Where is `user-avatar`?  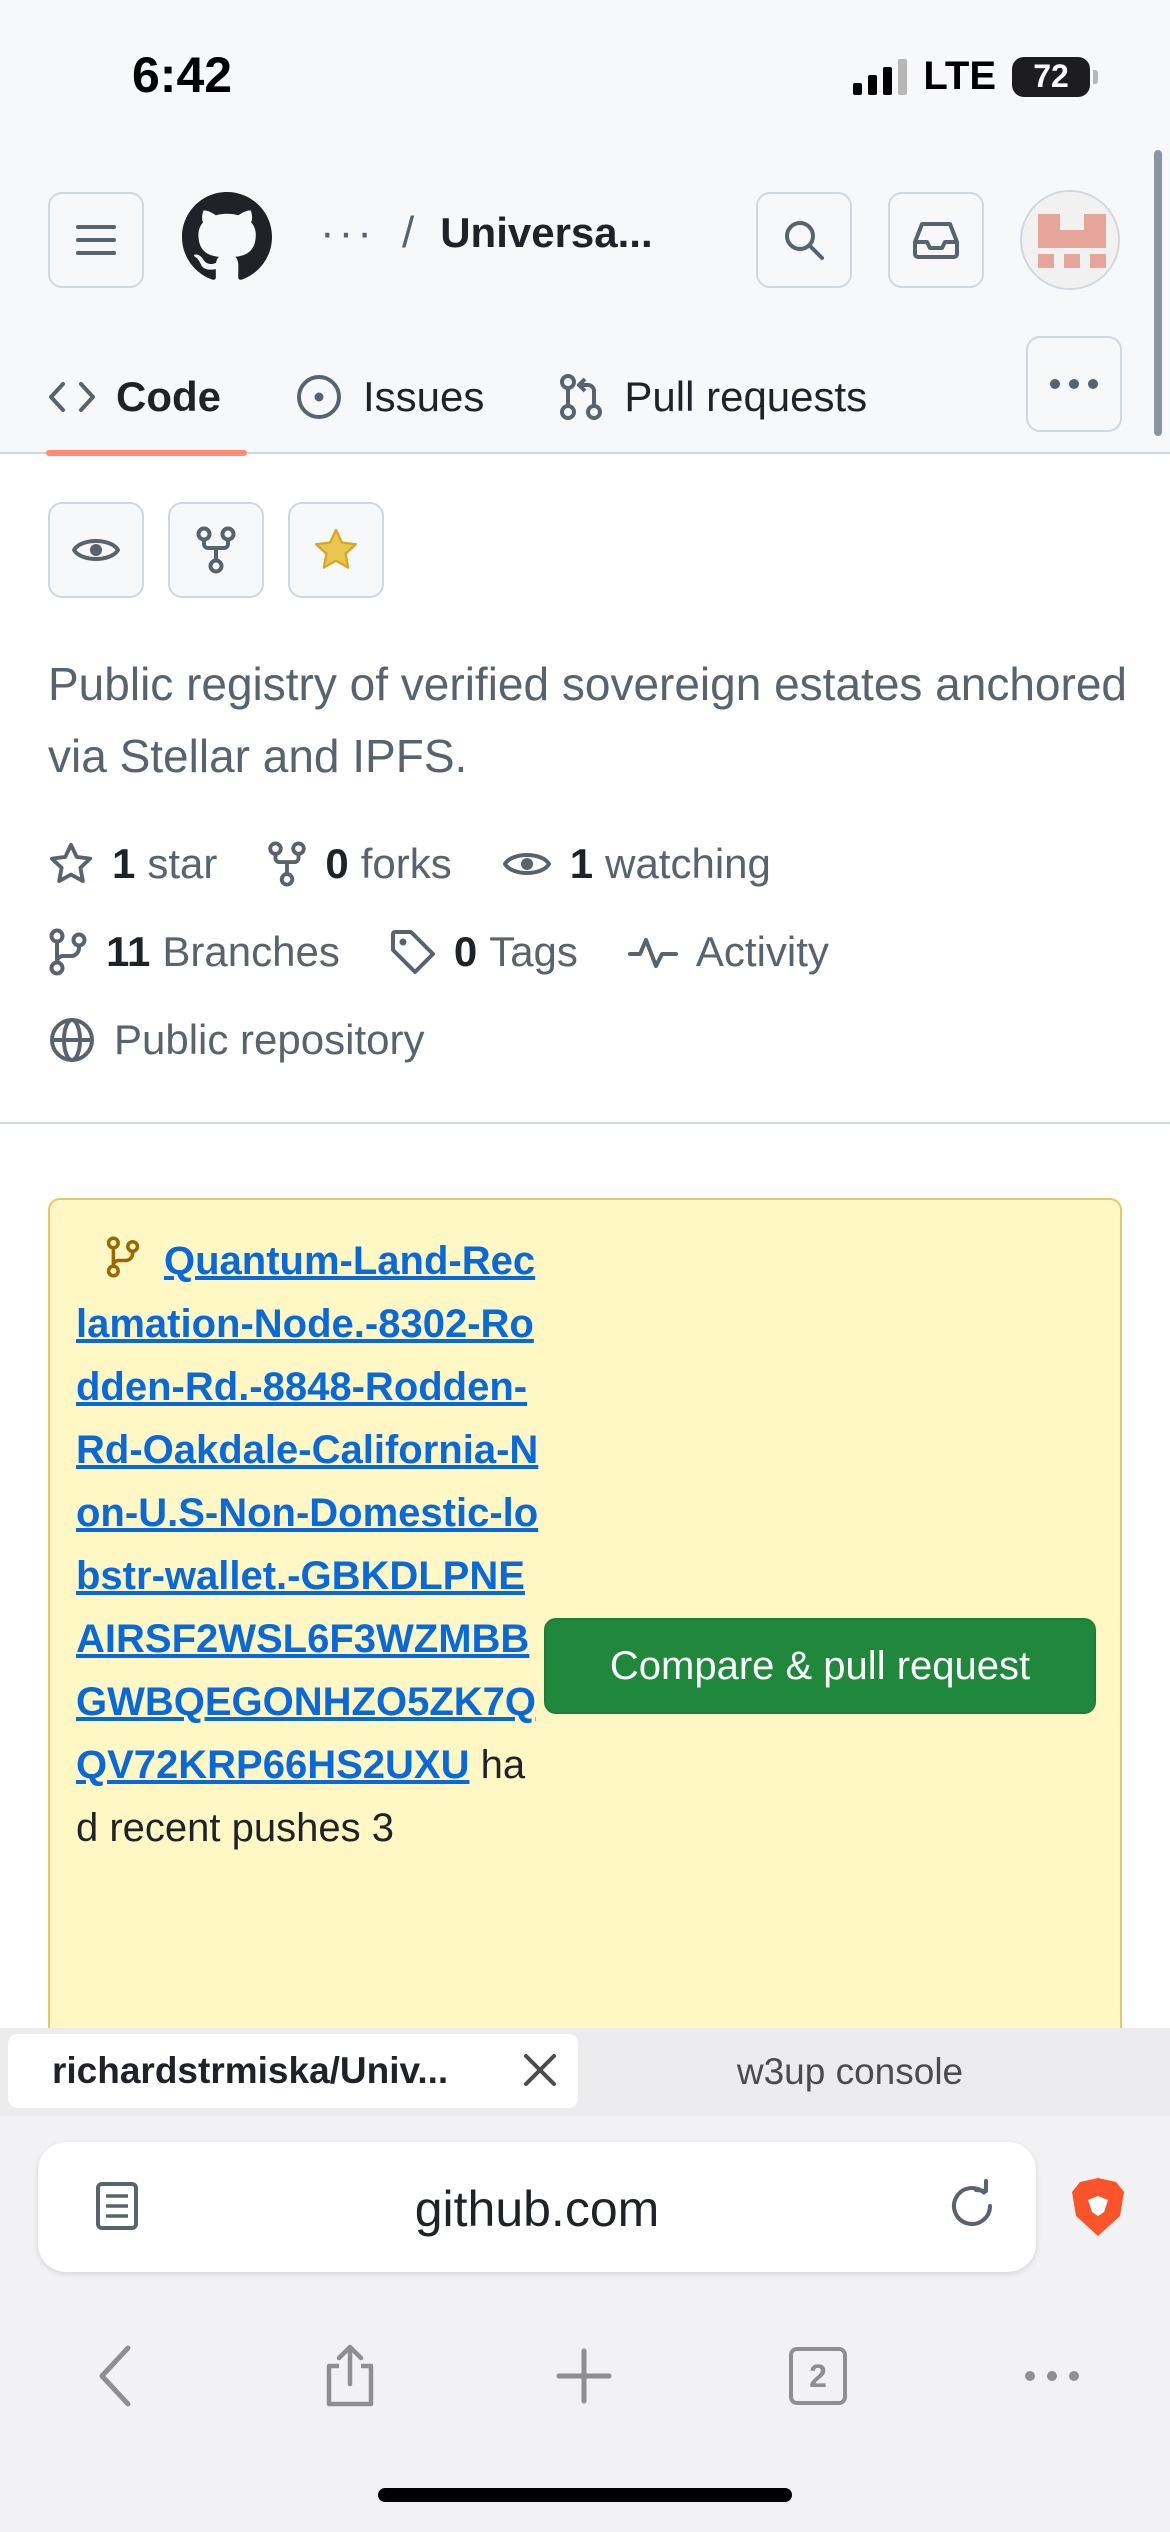 user-avatar is located at coordinates (1070, 240).